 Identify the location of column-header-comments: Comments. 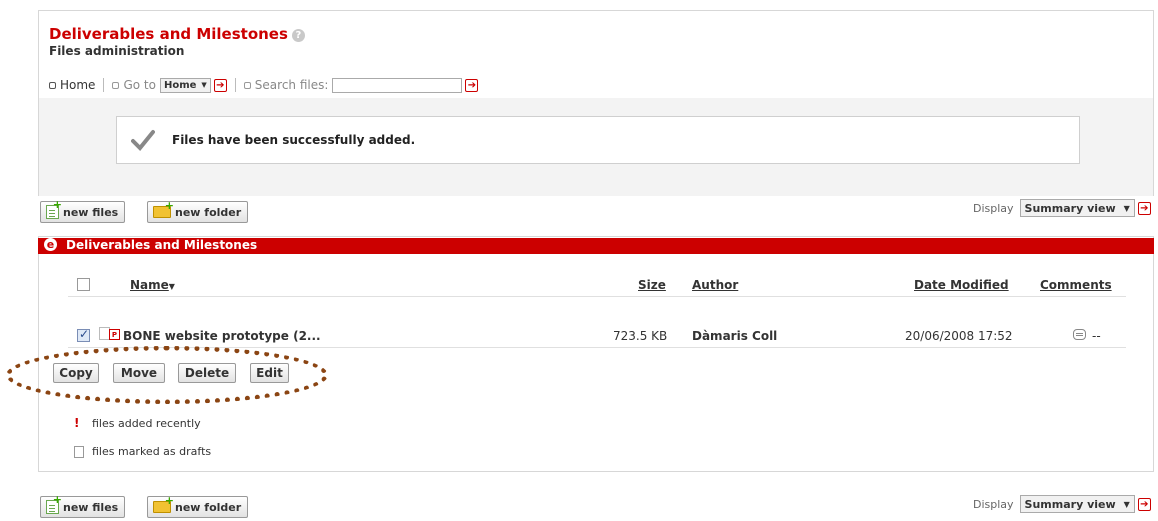
(1076, 285).